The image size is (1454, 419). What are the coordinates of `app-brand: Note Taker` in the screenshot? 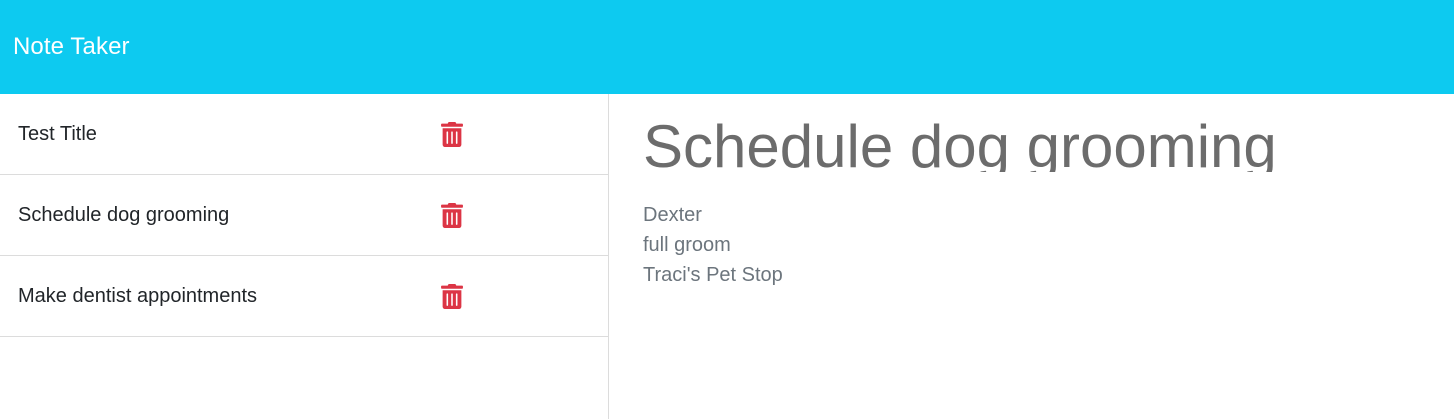 It's located at (71, 47).